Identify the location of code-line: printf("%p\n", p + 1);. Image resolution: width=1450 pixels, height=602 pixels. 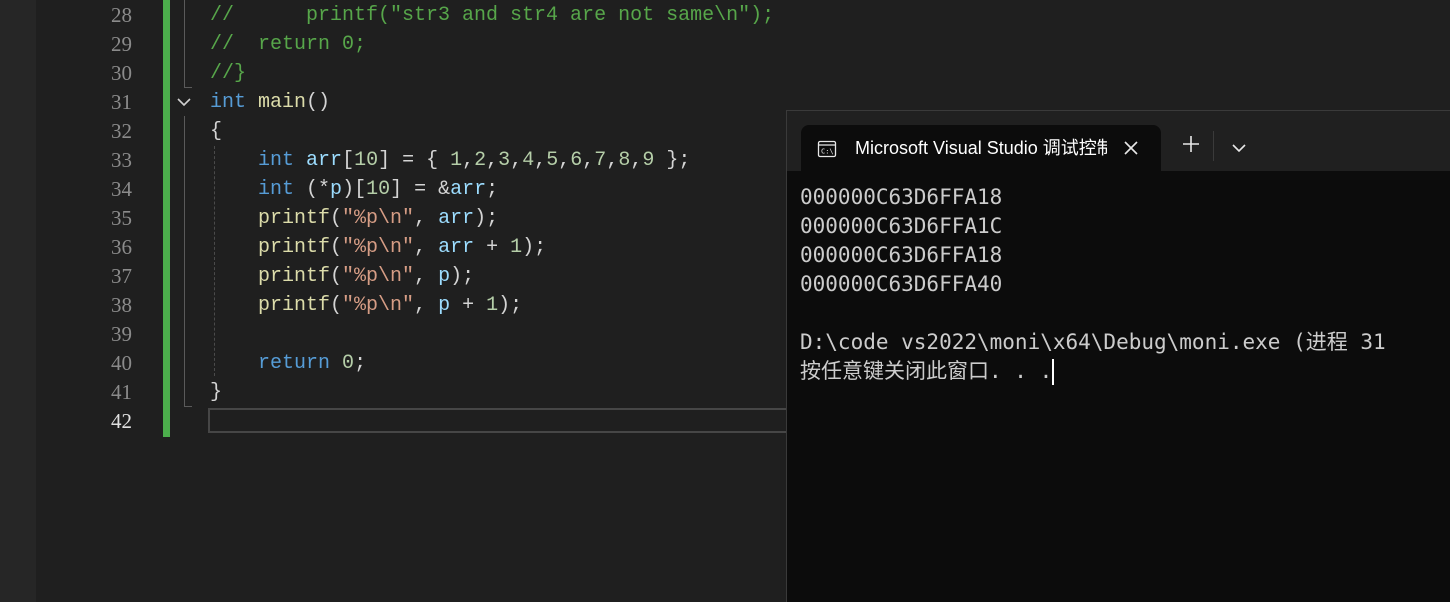
(366, 305).